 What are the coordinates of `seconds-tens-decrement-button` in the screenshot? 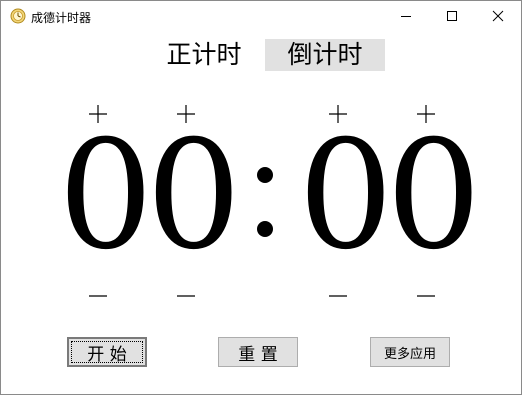 It's located at (338, 290).